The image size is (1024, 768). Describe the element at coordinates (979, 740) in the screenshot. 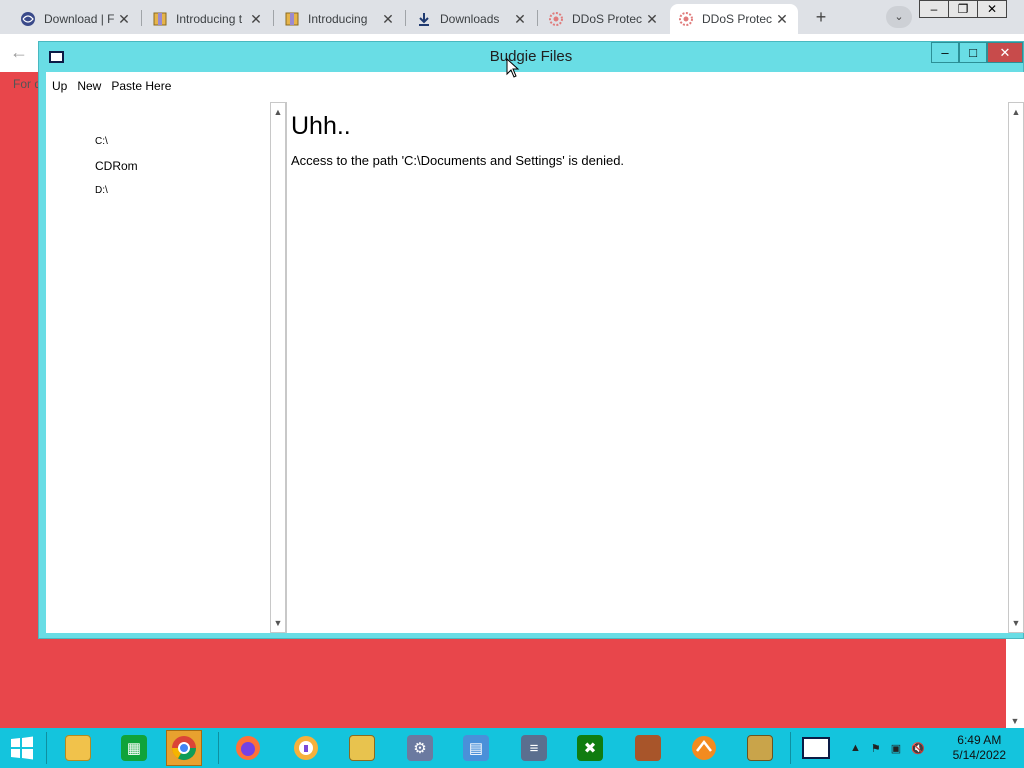

I see `clock-time: 6:49 AM` at that location.